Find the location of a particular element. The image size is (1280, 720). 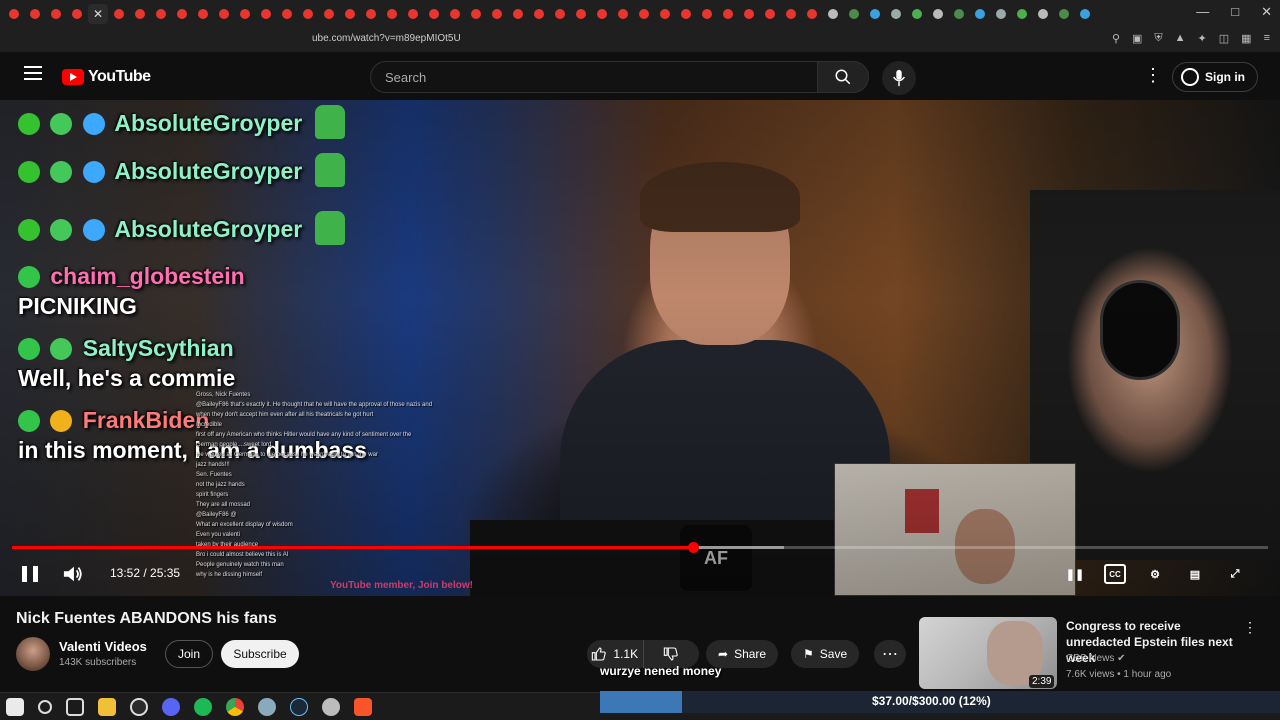

pause-button is located at coordinates (30, 574).